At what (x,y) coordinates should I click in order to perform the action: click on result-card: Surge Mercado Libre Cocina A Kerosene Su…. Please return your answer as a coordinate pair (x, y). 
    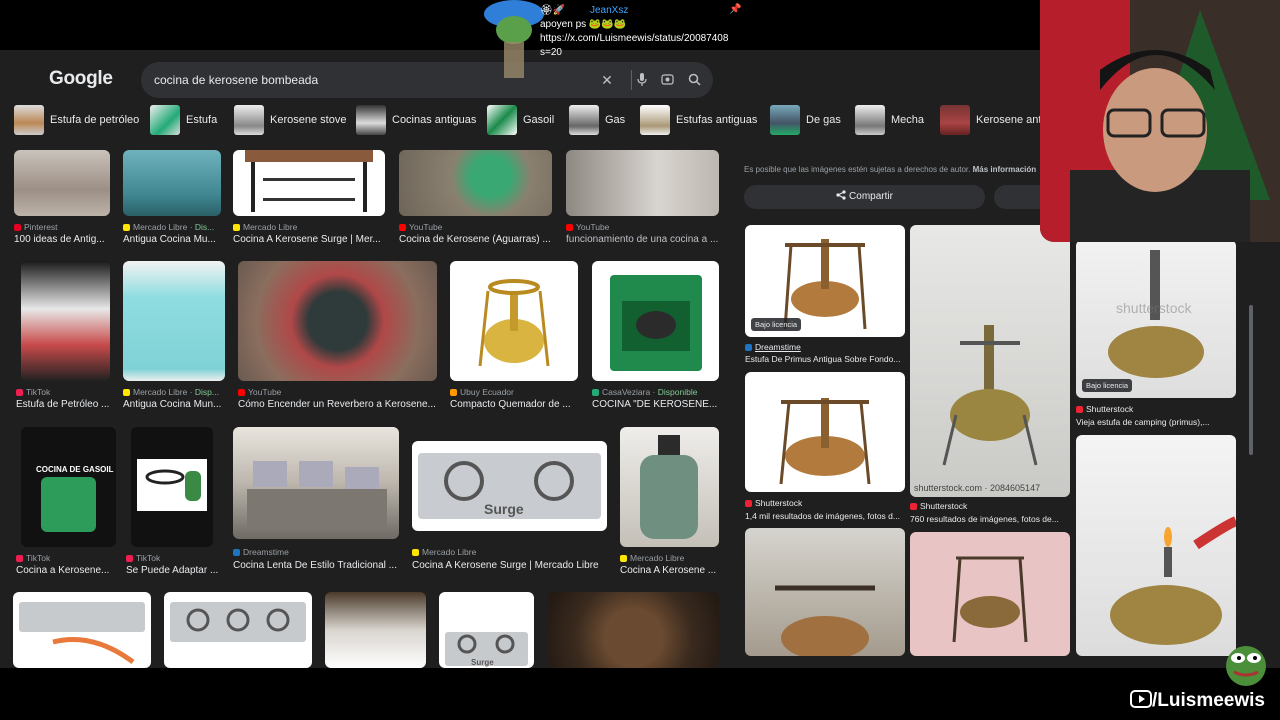
    Looking at the image, I should click on (509, 502).